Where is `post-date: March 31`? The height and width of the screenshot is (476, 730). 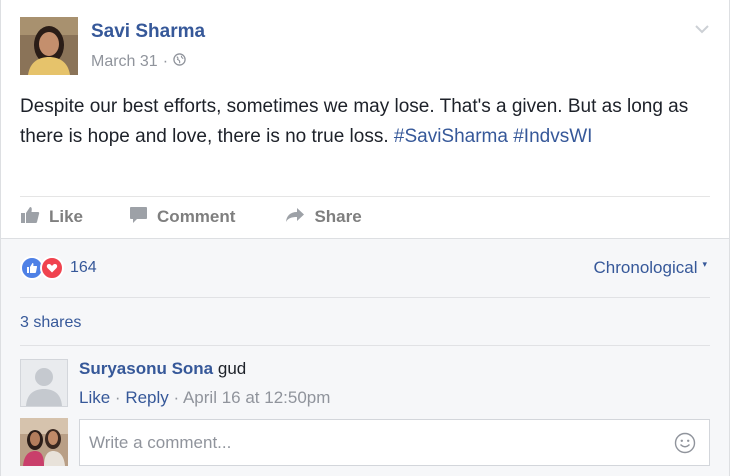 post-date: March 31 is located at coordinates (124, 62).